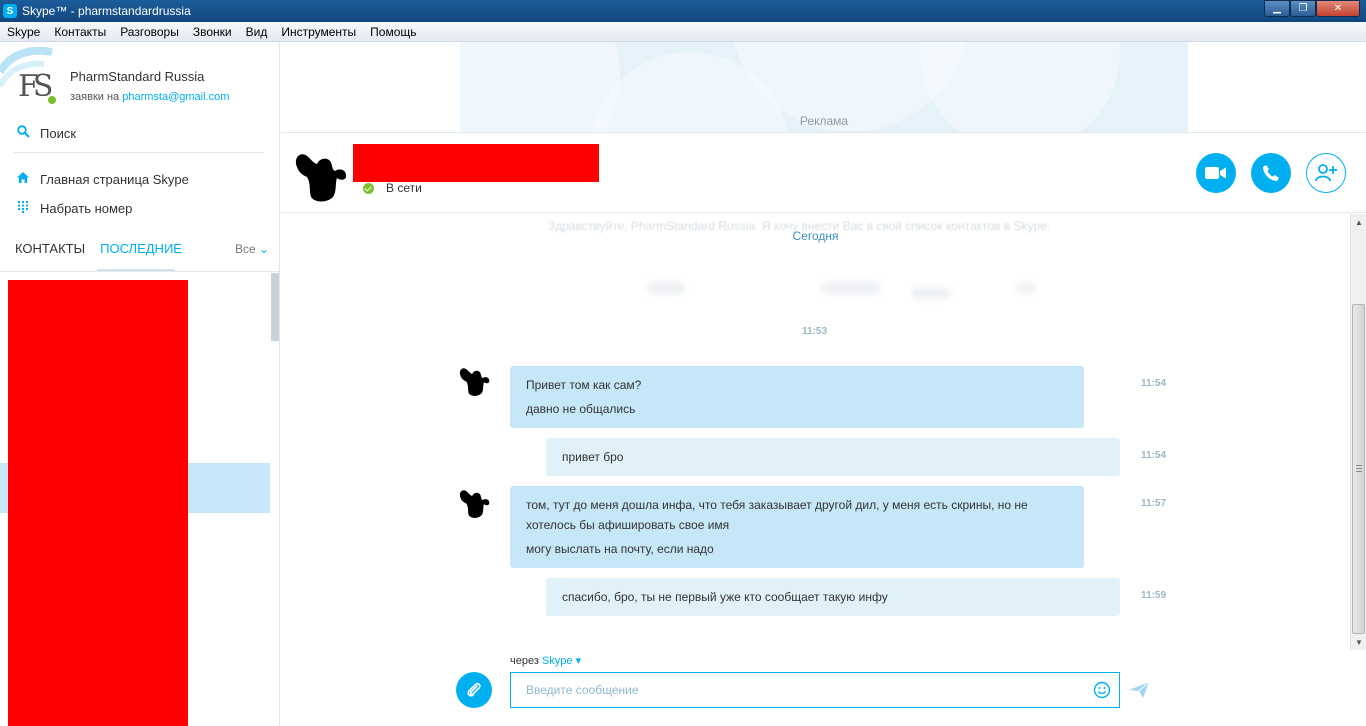 This screenshot has height=726, width=1366. I want to click on home-icon, so click(23, 179).